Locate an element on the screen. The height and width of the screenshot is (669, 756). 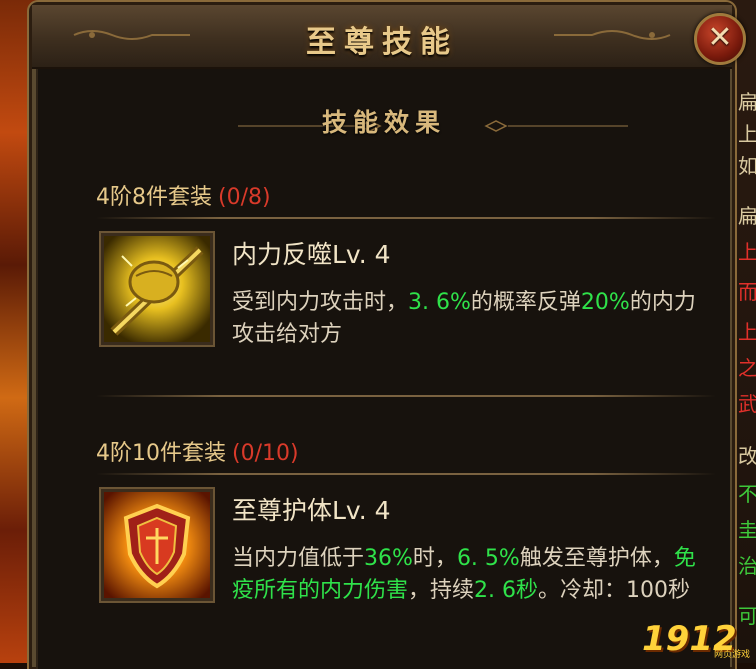
set-name: 4阶10件套装 is located at coordinates (161, 453).